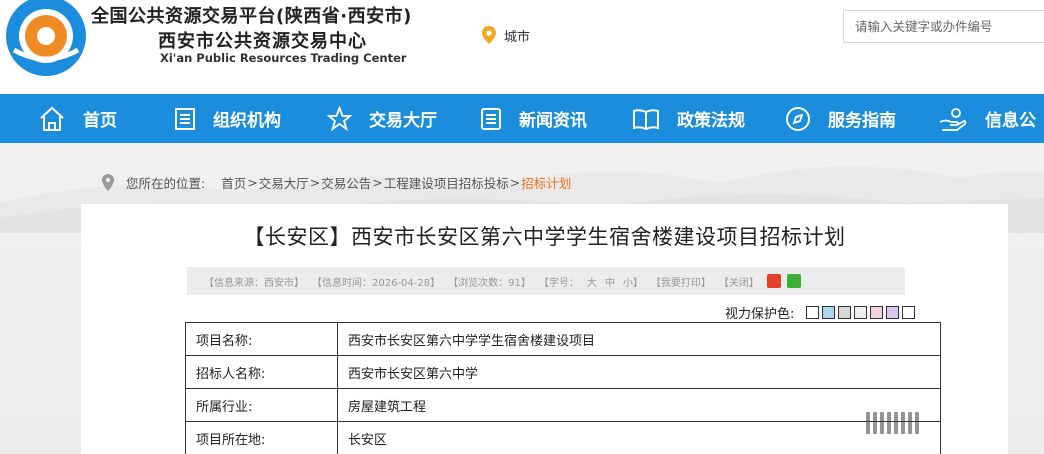 The image size is (1044, 454). What do you see at coordinates (261, 437) in the screenshot?
I see `table-key: 项目所在地:` at bounding box center [261, 437].